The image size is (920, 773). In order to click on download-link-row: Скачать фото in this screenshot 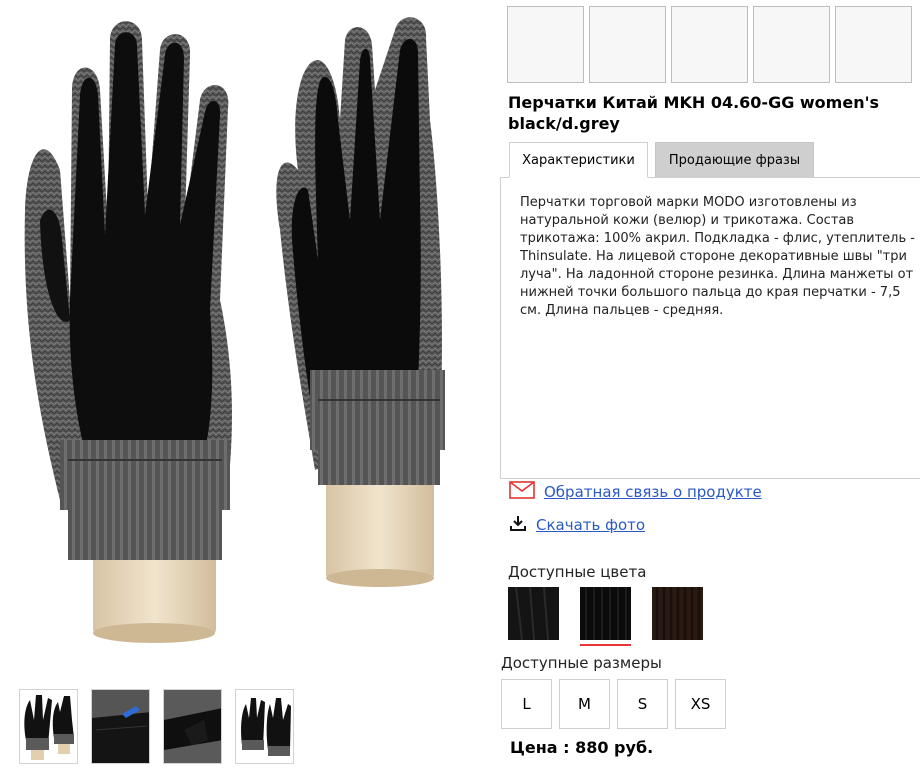, I will do `click(577, 525)`.